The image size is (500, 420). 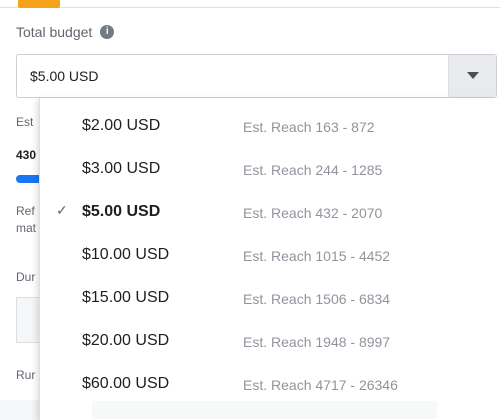 What do you see at coordinates (121, 211) in the screenshot?
I see `budget-option-amount: $5.00 USD` at bounding box center [121, 211].